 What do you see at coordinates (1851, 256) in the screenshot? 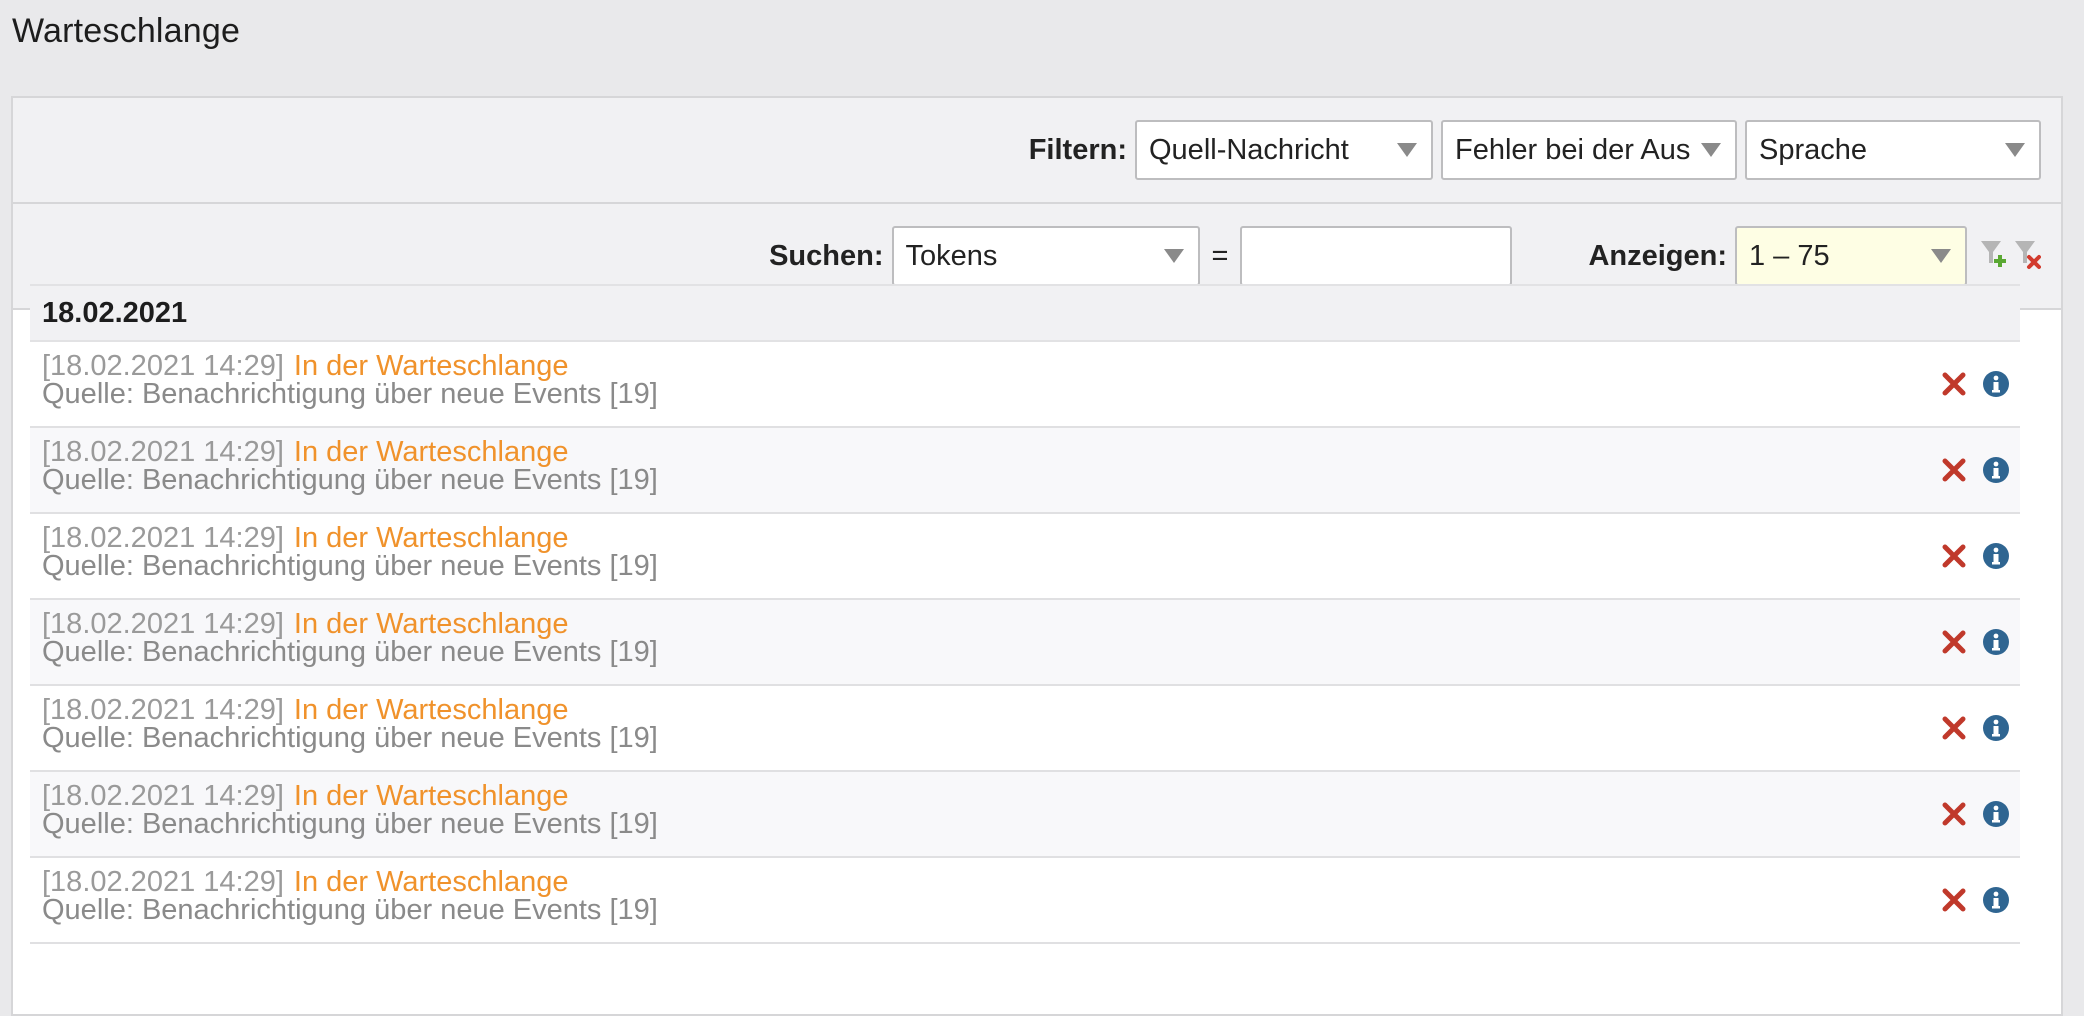
I see `show-range-select: 1 – 75` at bounding box center [1851, 256].